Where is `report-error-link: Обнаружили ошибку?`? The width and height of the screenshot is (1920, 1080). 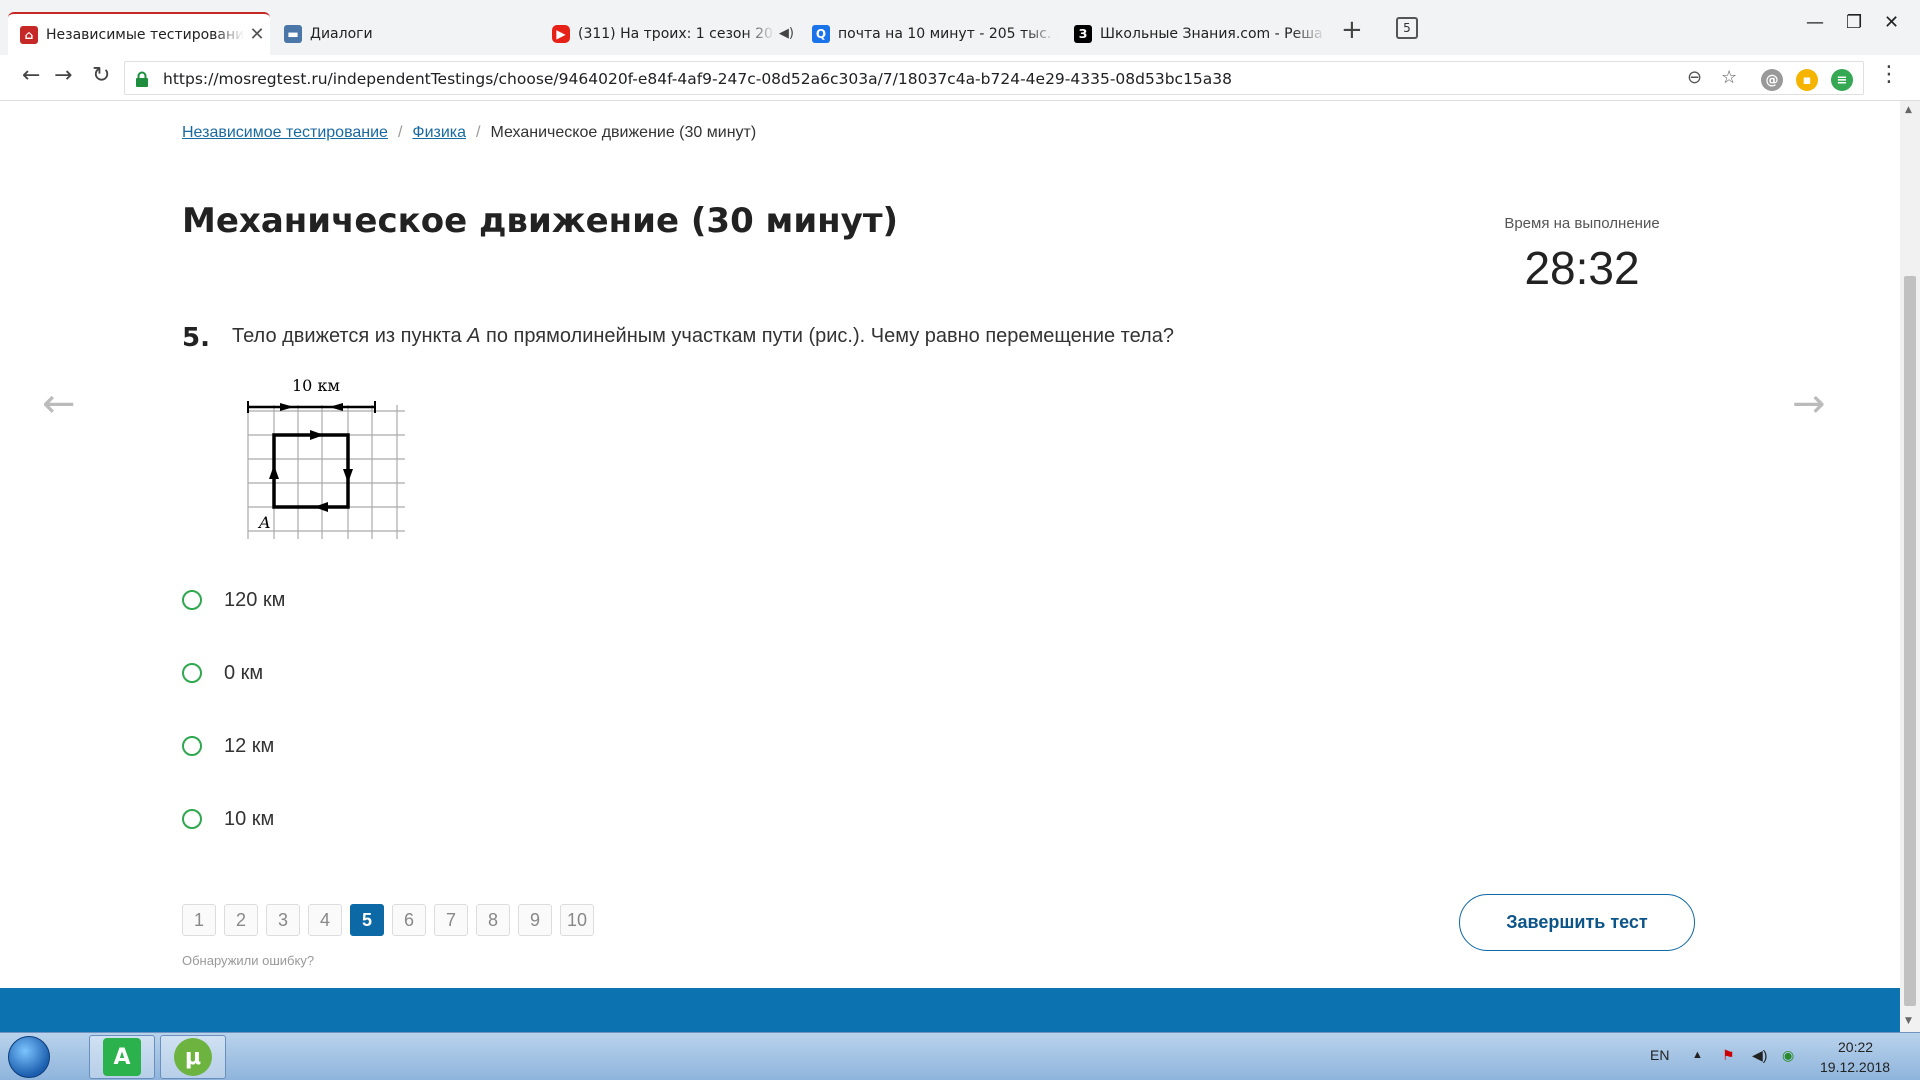
report-error-link: Обнаружили ошибку? is located at coordinates (248, 960).